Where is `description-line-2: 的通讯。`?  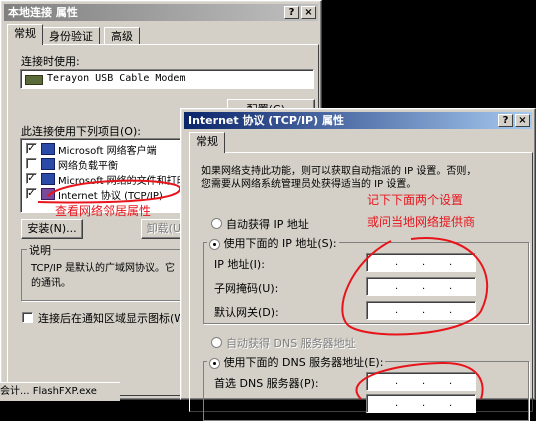
description-line-2: 的通讯。 is located at coordinates (51, 283).